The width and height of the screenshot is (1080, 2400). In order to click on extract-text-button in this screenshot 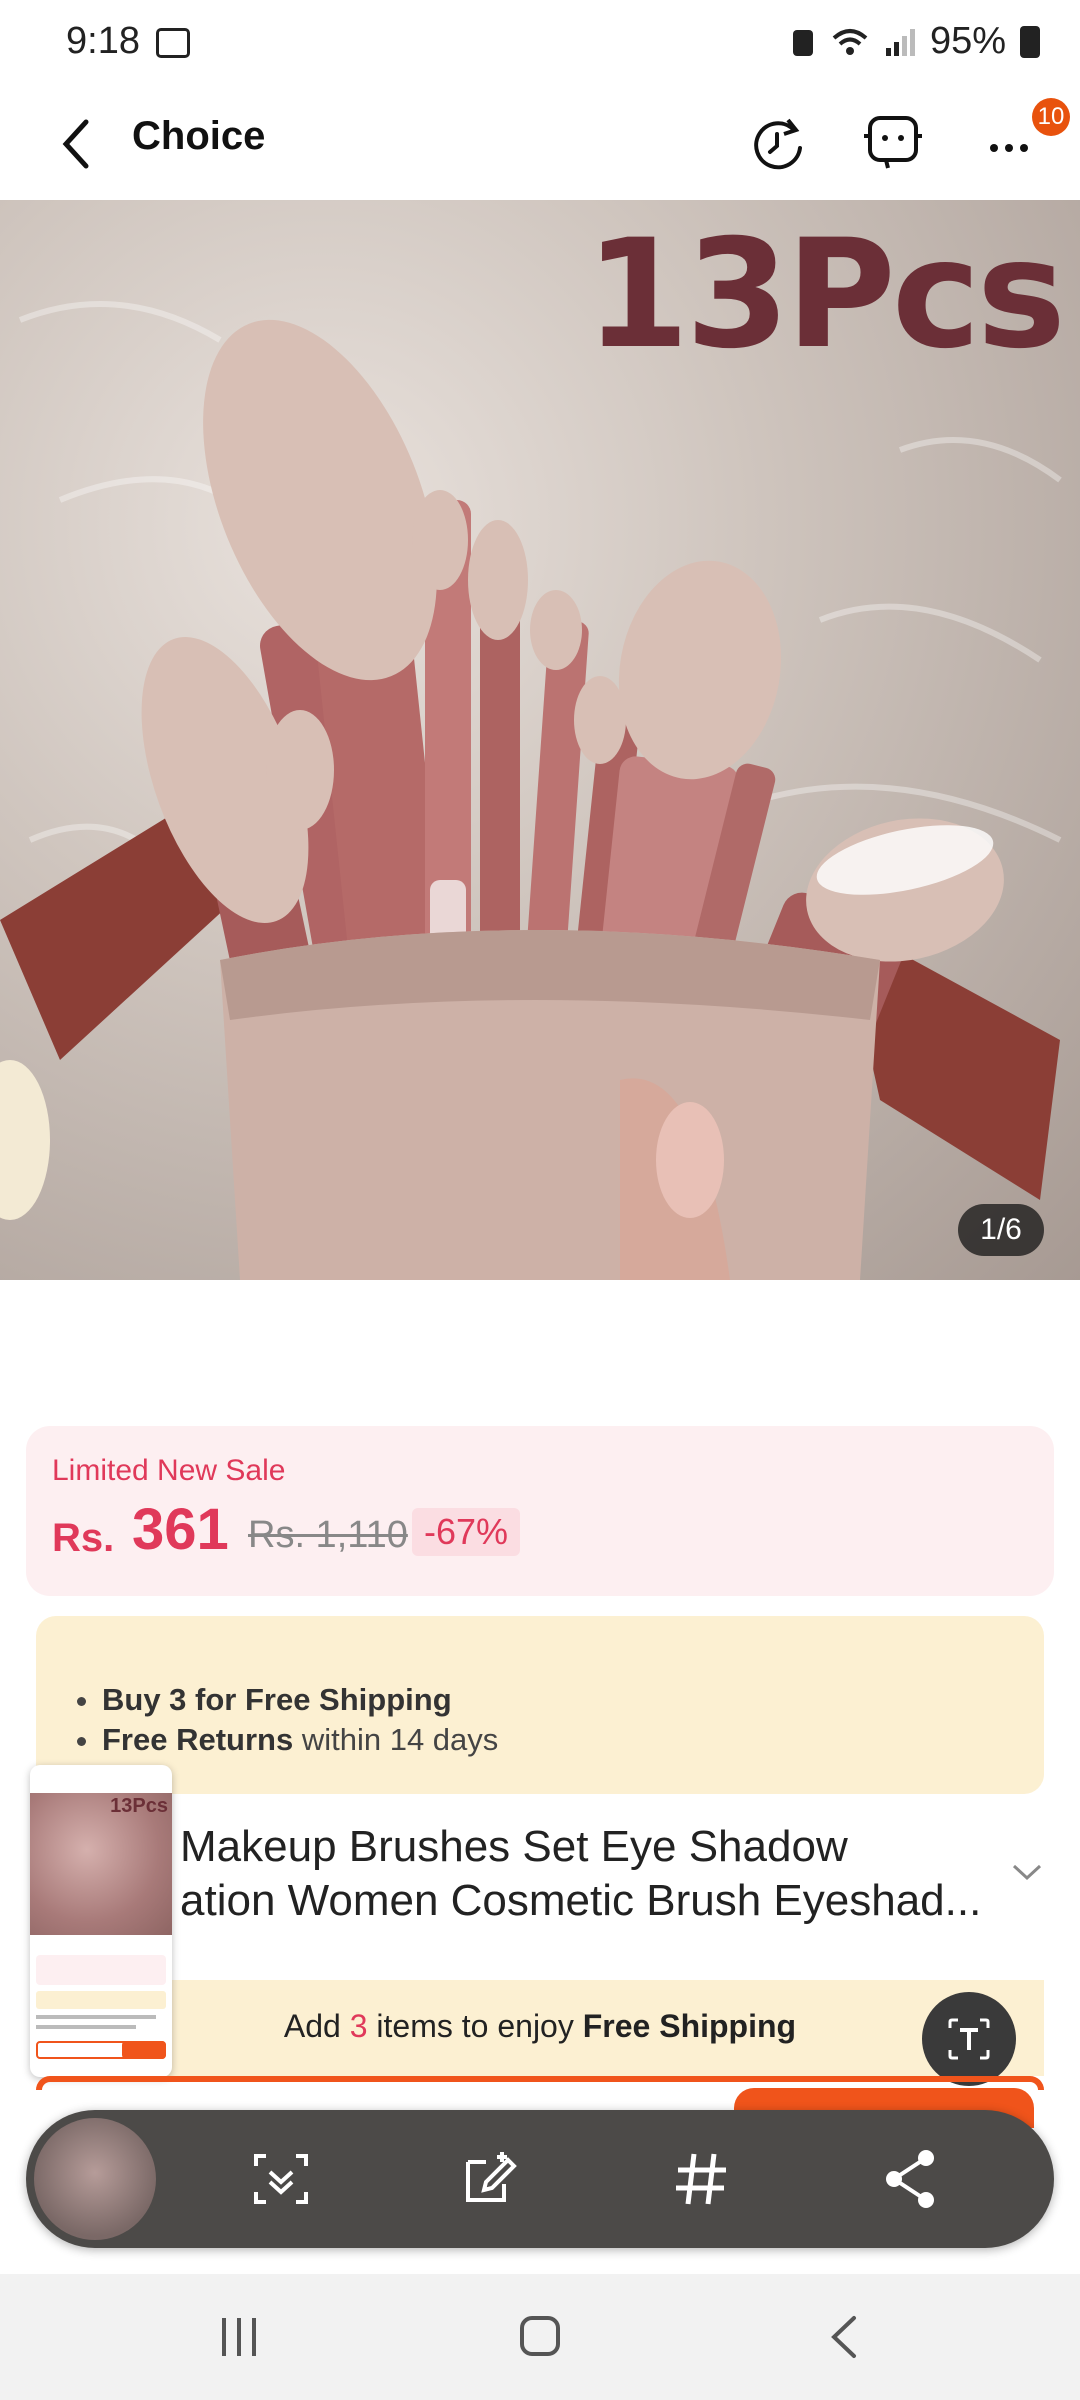, I will do `click(969, 2039)`.